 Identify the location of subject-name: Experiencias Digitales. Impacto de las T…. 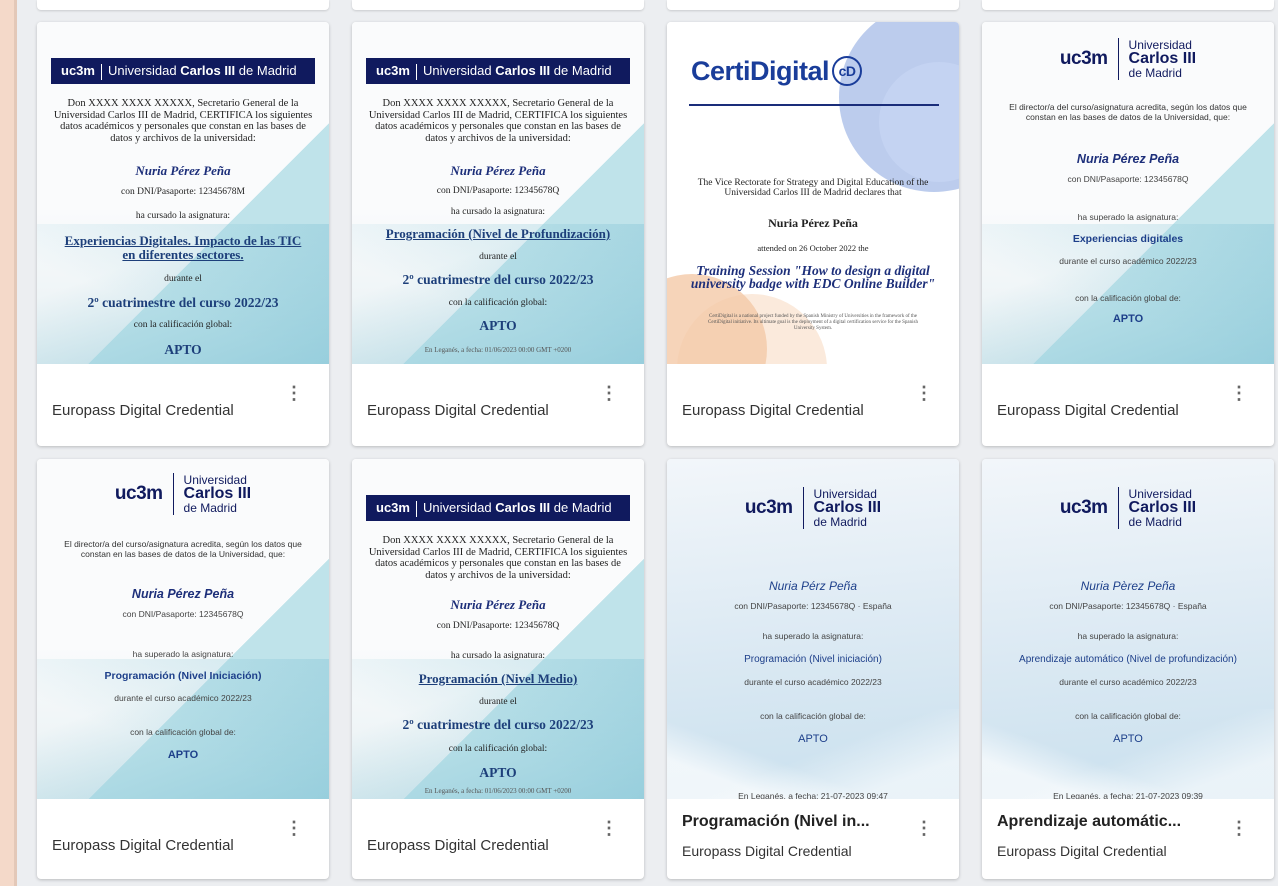
(183, 247).